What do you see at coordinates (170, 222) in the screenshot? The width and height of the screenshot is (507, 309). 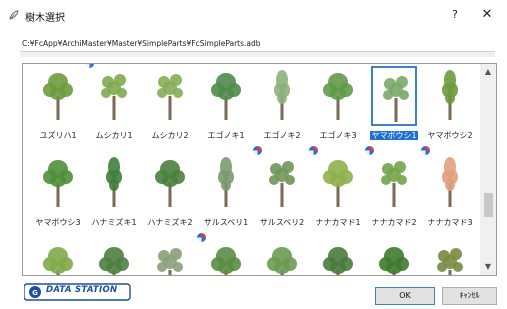 I see `tree-item-label-text: ハナミズキ2` at bounding box center [170, 222].